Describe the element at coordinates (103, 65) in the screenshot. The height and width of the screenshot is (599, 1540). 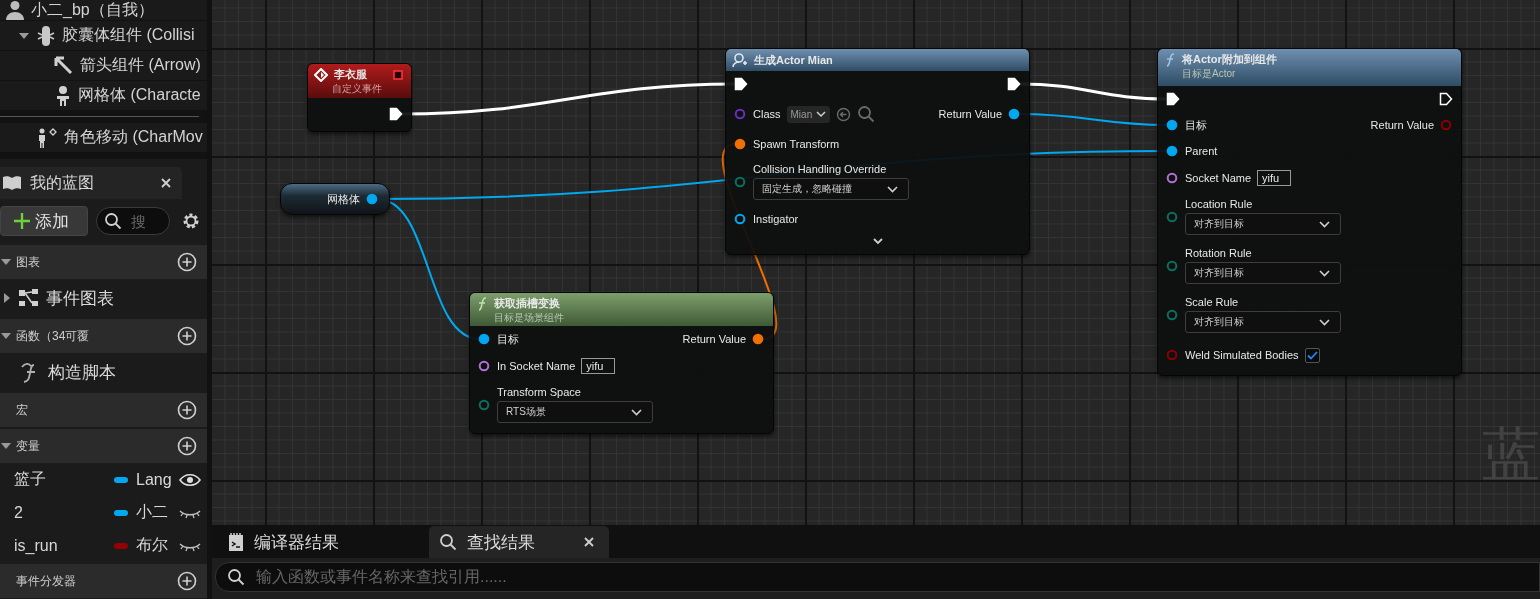
I see `tree-item: 箭头组件 (Arrow)` at that location.